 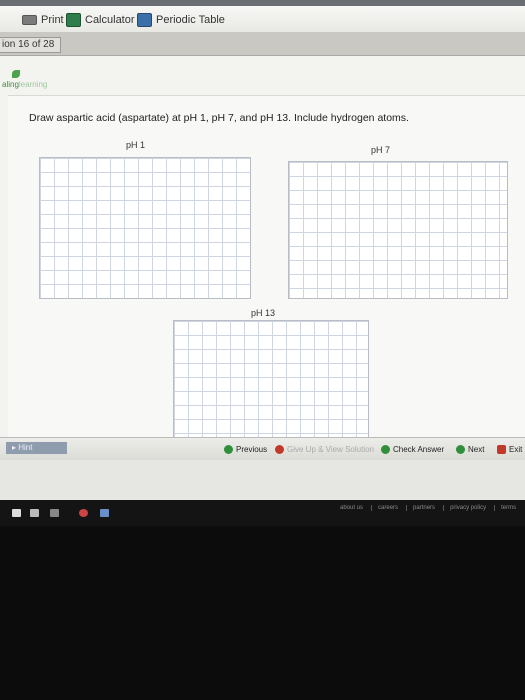 I want to click on windows-start-icon, so click(x=16, y=513).